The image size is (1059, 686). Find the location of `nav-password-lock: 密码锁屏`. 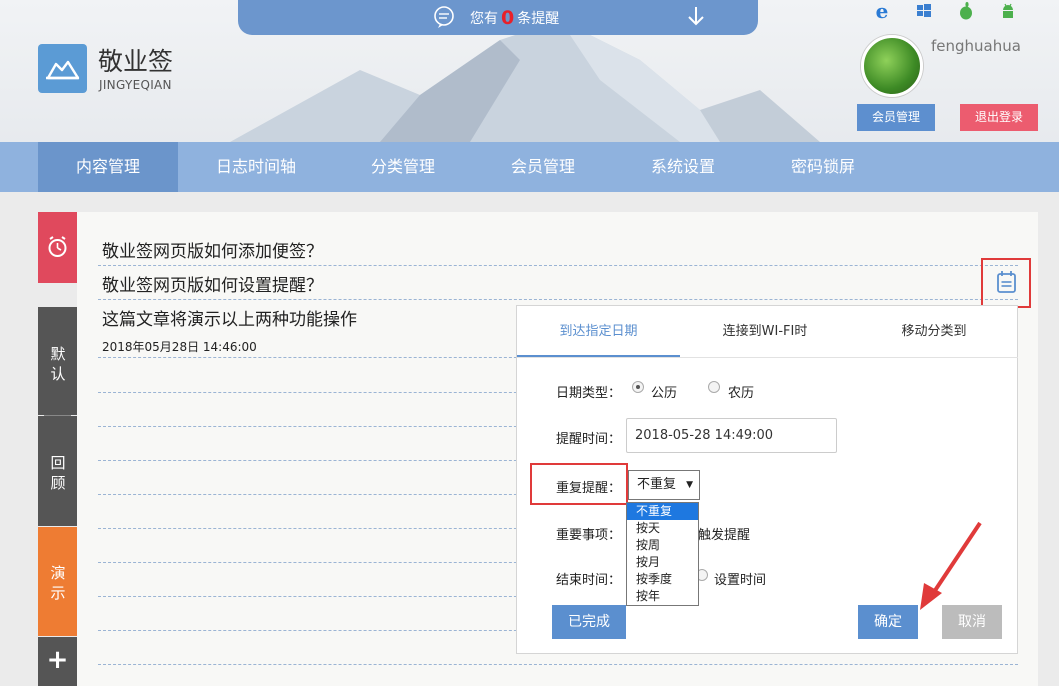

nav-password-lock: 密码锁屏 is located at coordinates (823, 167).